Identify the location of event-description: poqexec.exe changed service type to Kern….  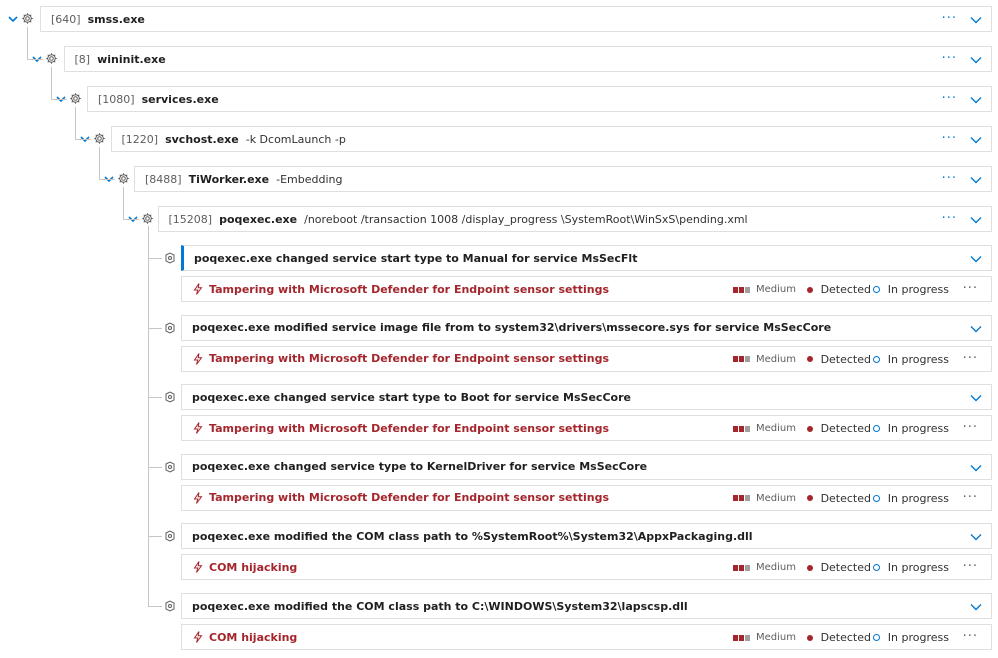
(420, 467).